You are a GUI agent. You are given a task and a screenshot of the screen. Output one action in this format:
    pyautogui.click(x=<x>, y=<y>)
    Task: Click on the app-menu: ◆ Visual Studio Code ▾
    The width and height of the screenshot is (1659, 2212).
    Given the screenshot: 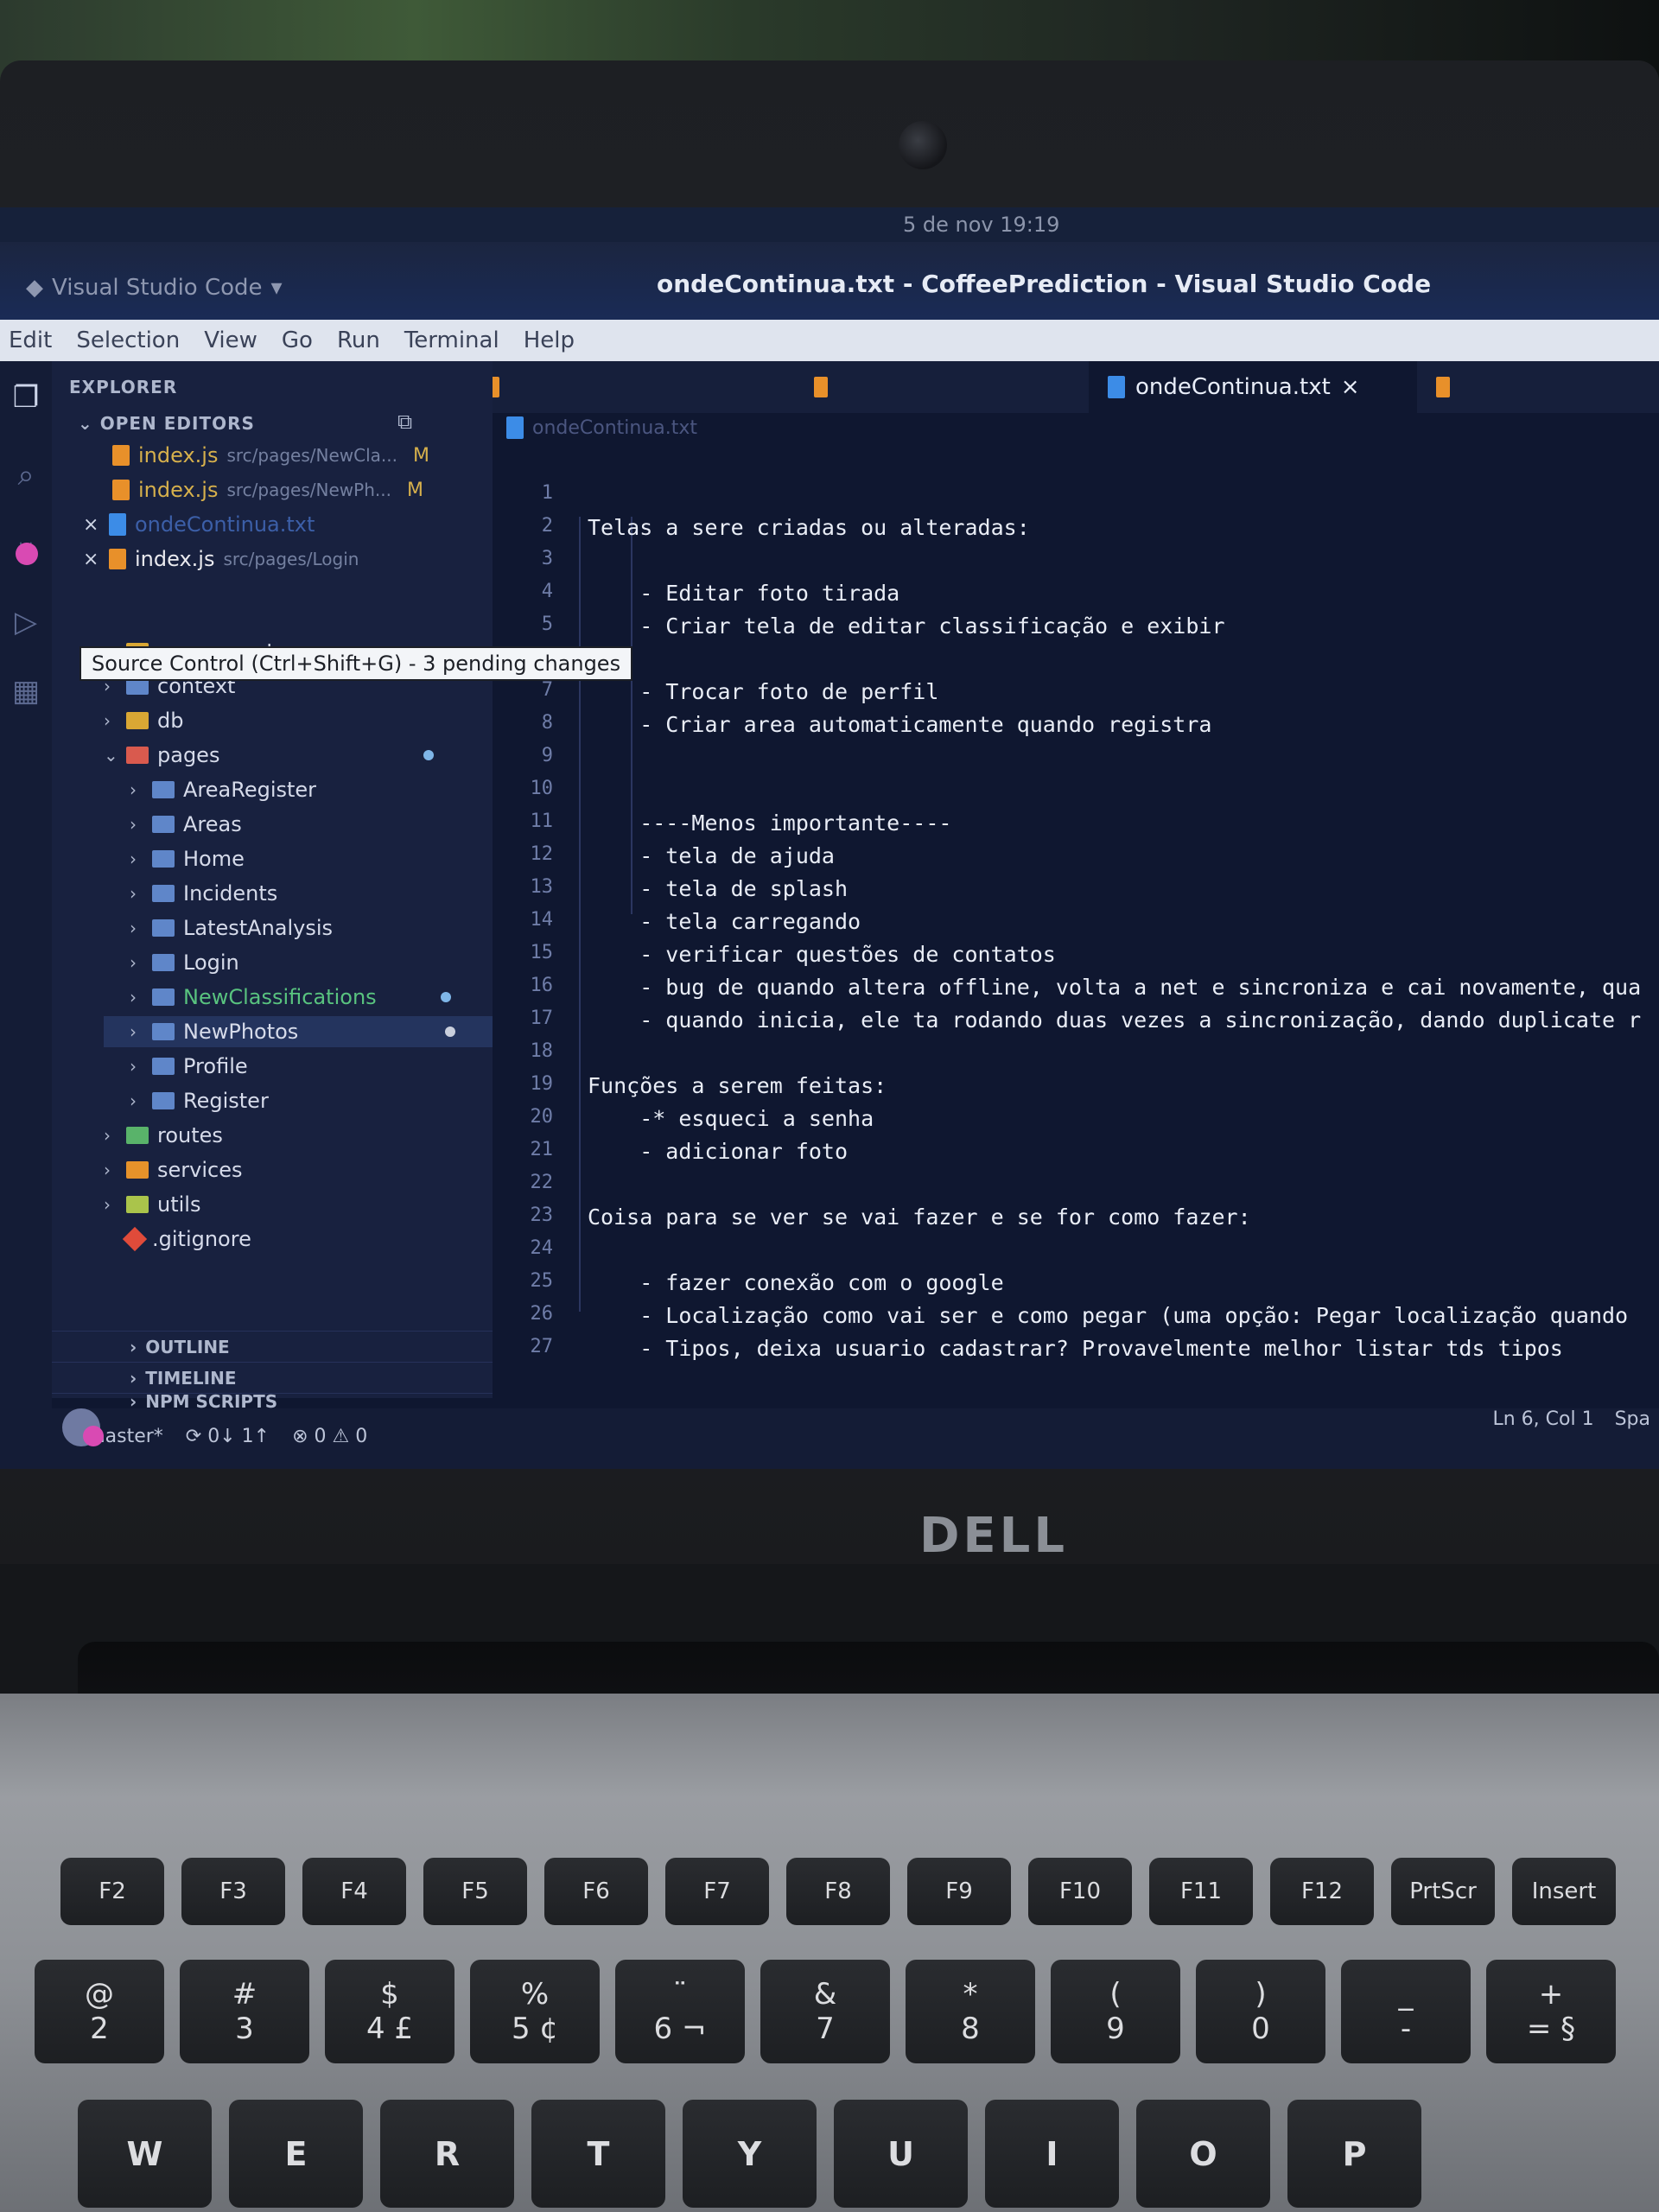 What is the action you would take?
    pyautogui.click(x=154, y=288)
    